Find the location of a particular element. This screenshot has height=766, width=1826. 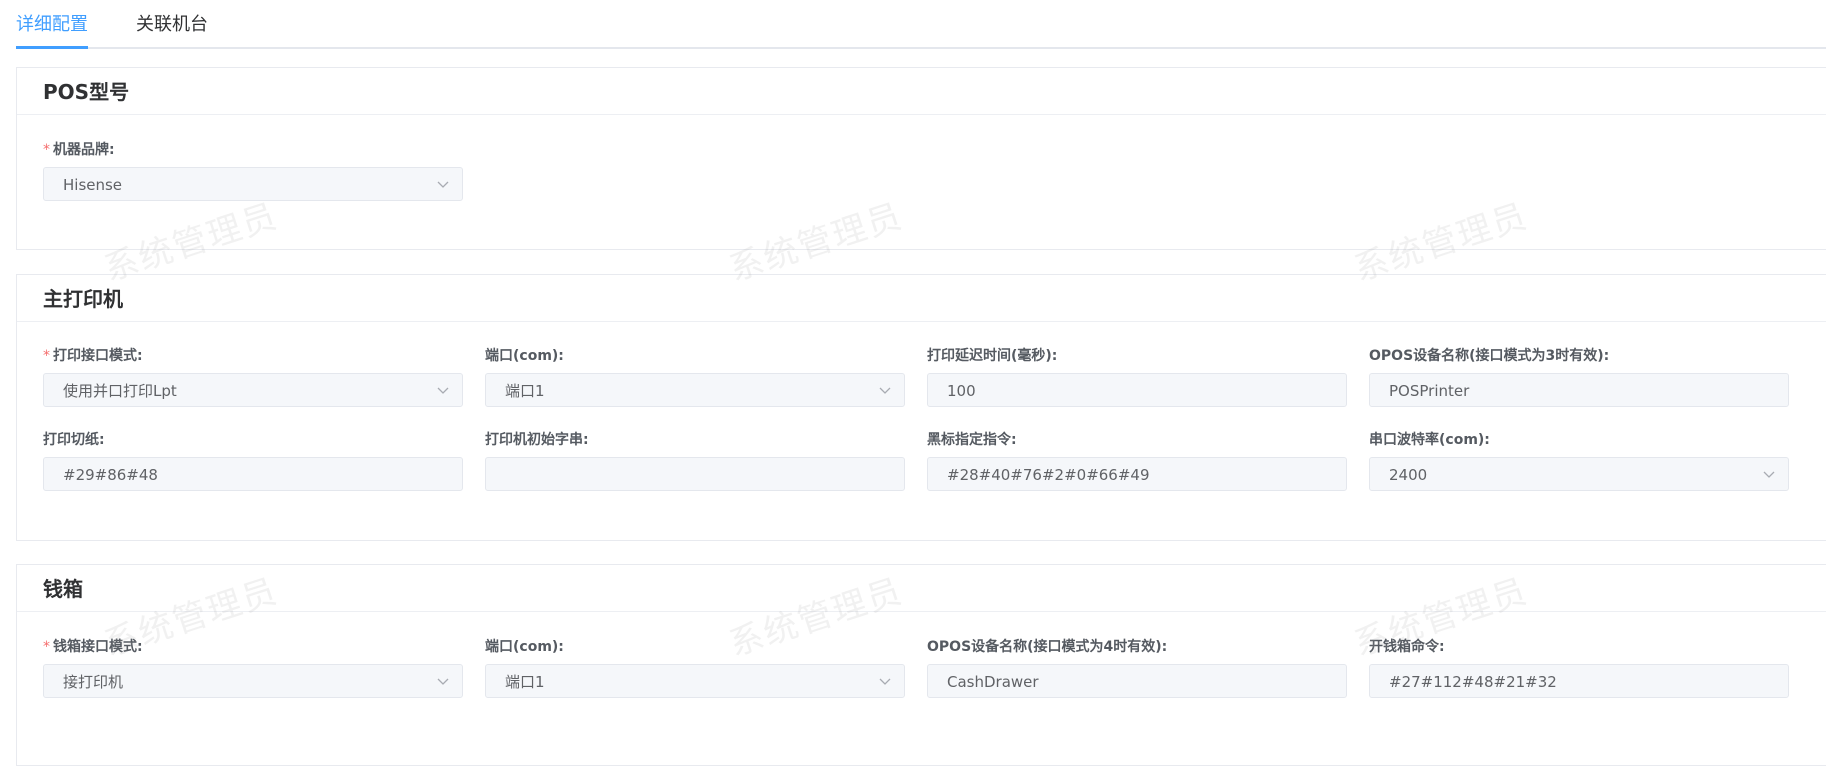

baud-rate-label: 串口波特率(com): is located at coordinates (1429, 440).